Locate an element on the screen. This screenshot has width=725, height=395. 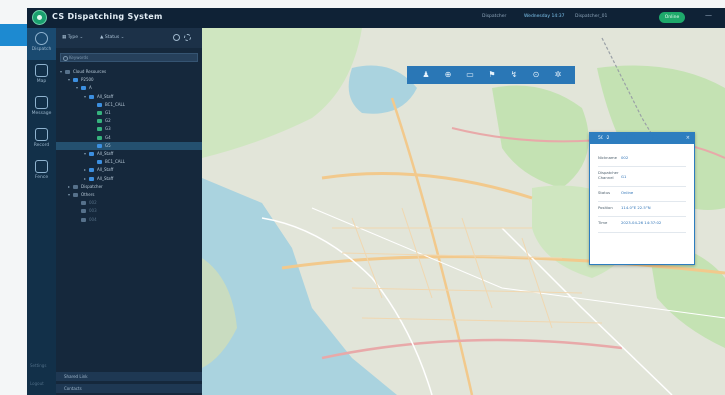
tree-item: G3 is located at coordinates (129, 129).